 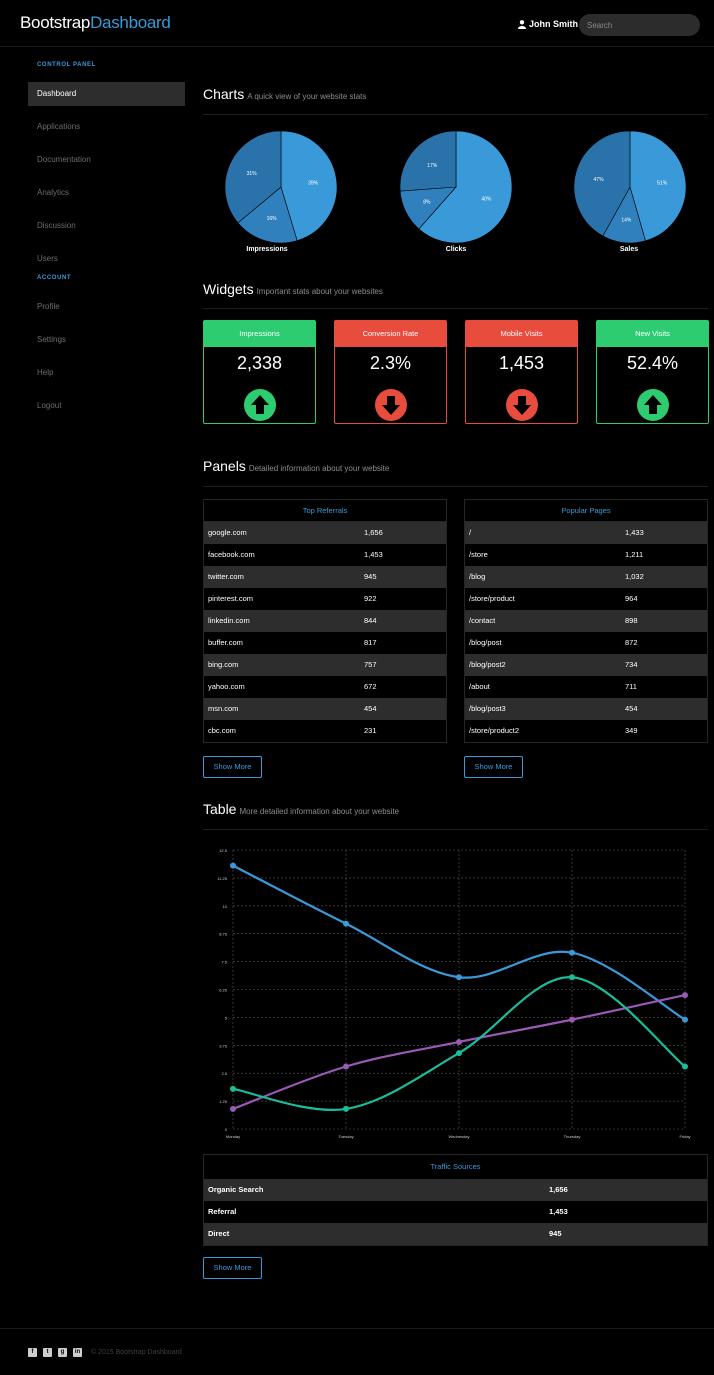 I want to click on charts-section-header: Charts A quick view of your website stats, so click(x=455, y=100).